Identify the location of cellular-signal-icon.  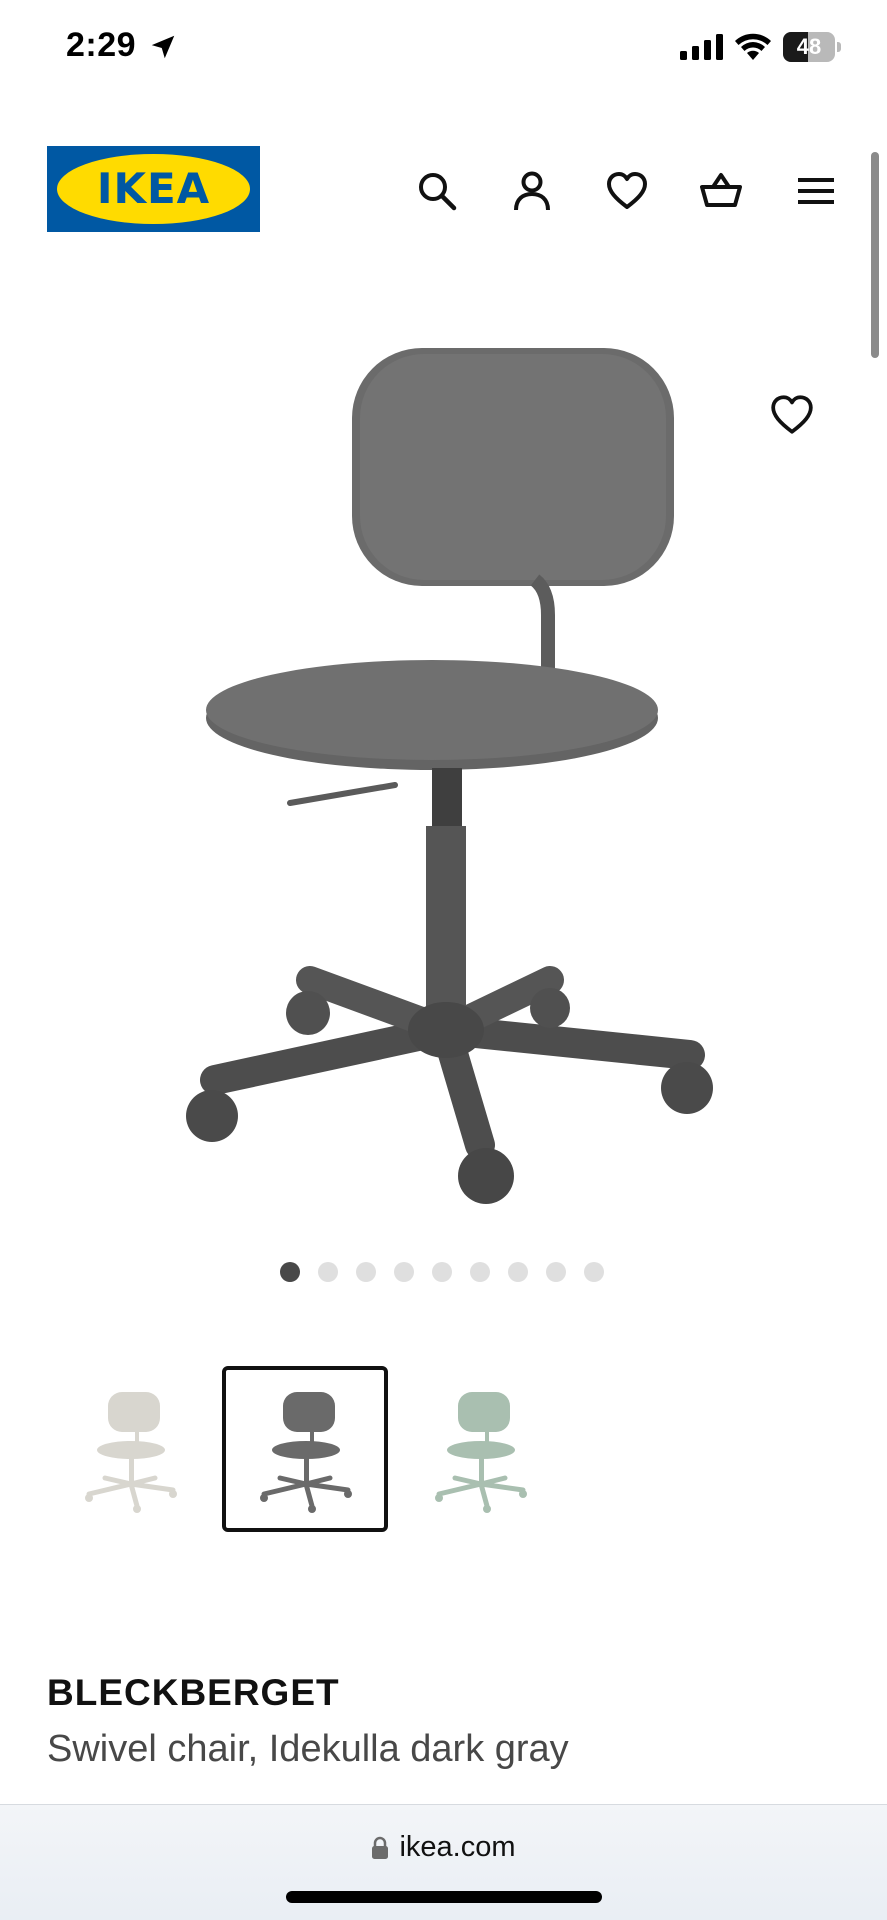
(701, 47).